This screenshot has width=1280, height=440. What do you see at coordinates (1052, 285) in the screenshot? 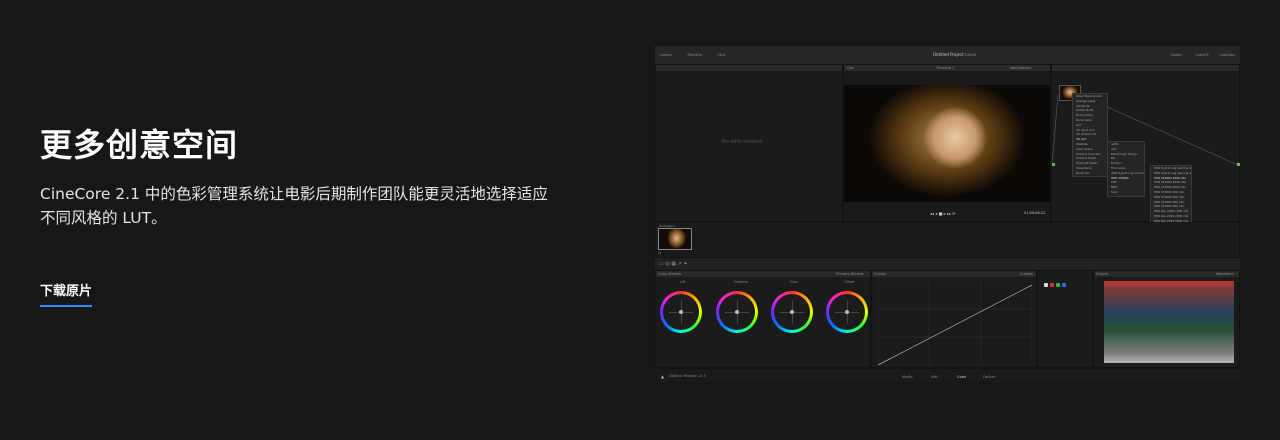
I see `red-channel-button` at bounding box center [1052, 285].